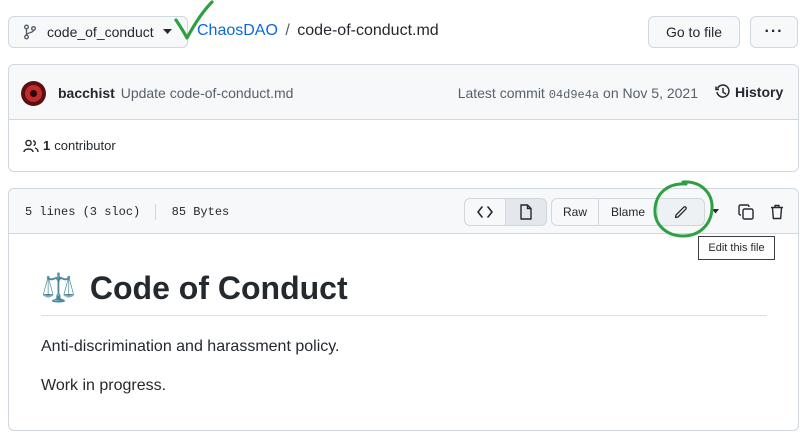 Image resolution: width=810 pixels, height=437 pixels. I want to click on contributor-label: contributor, so click(85, 145).